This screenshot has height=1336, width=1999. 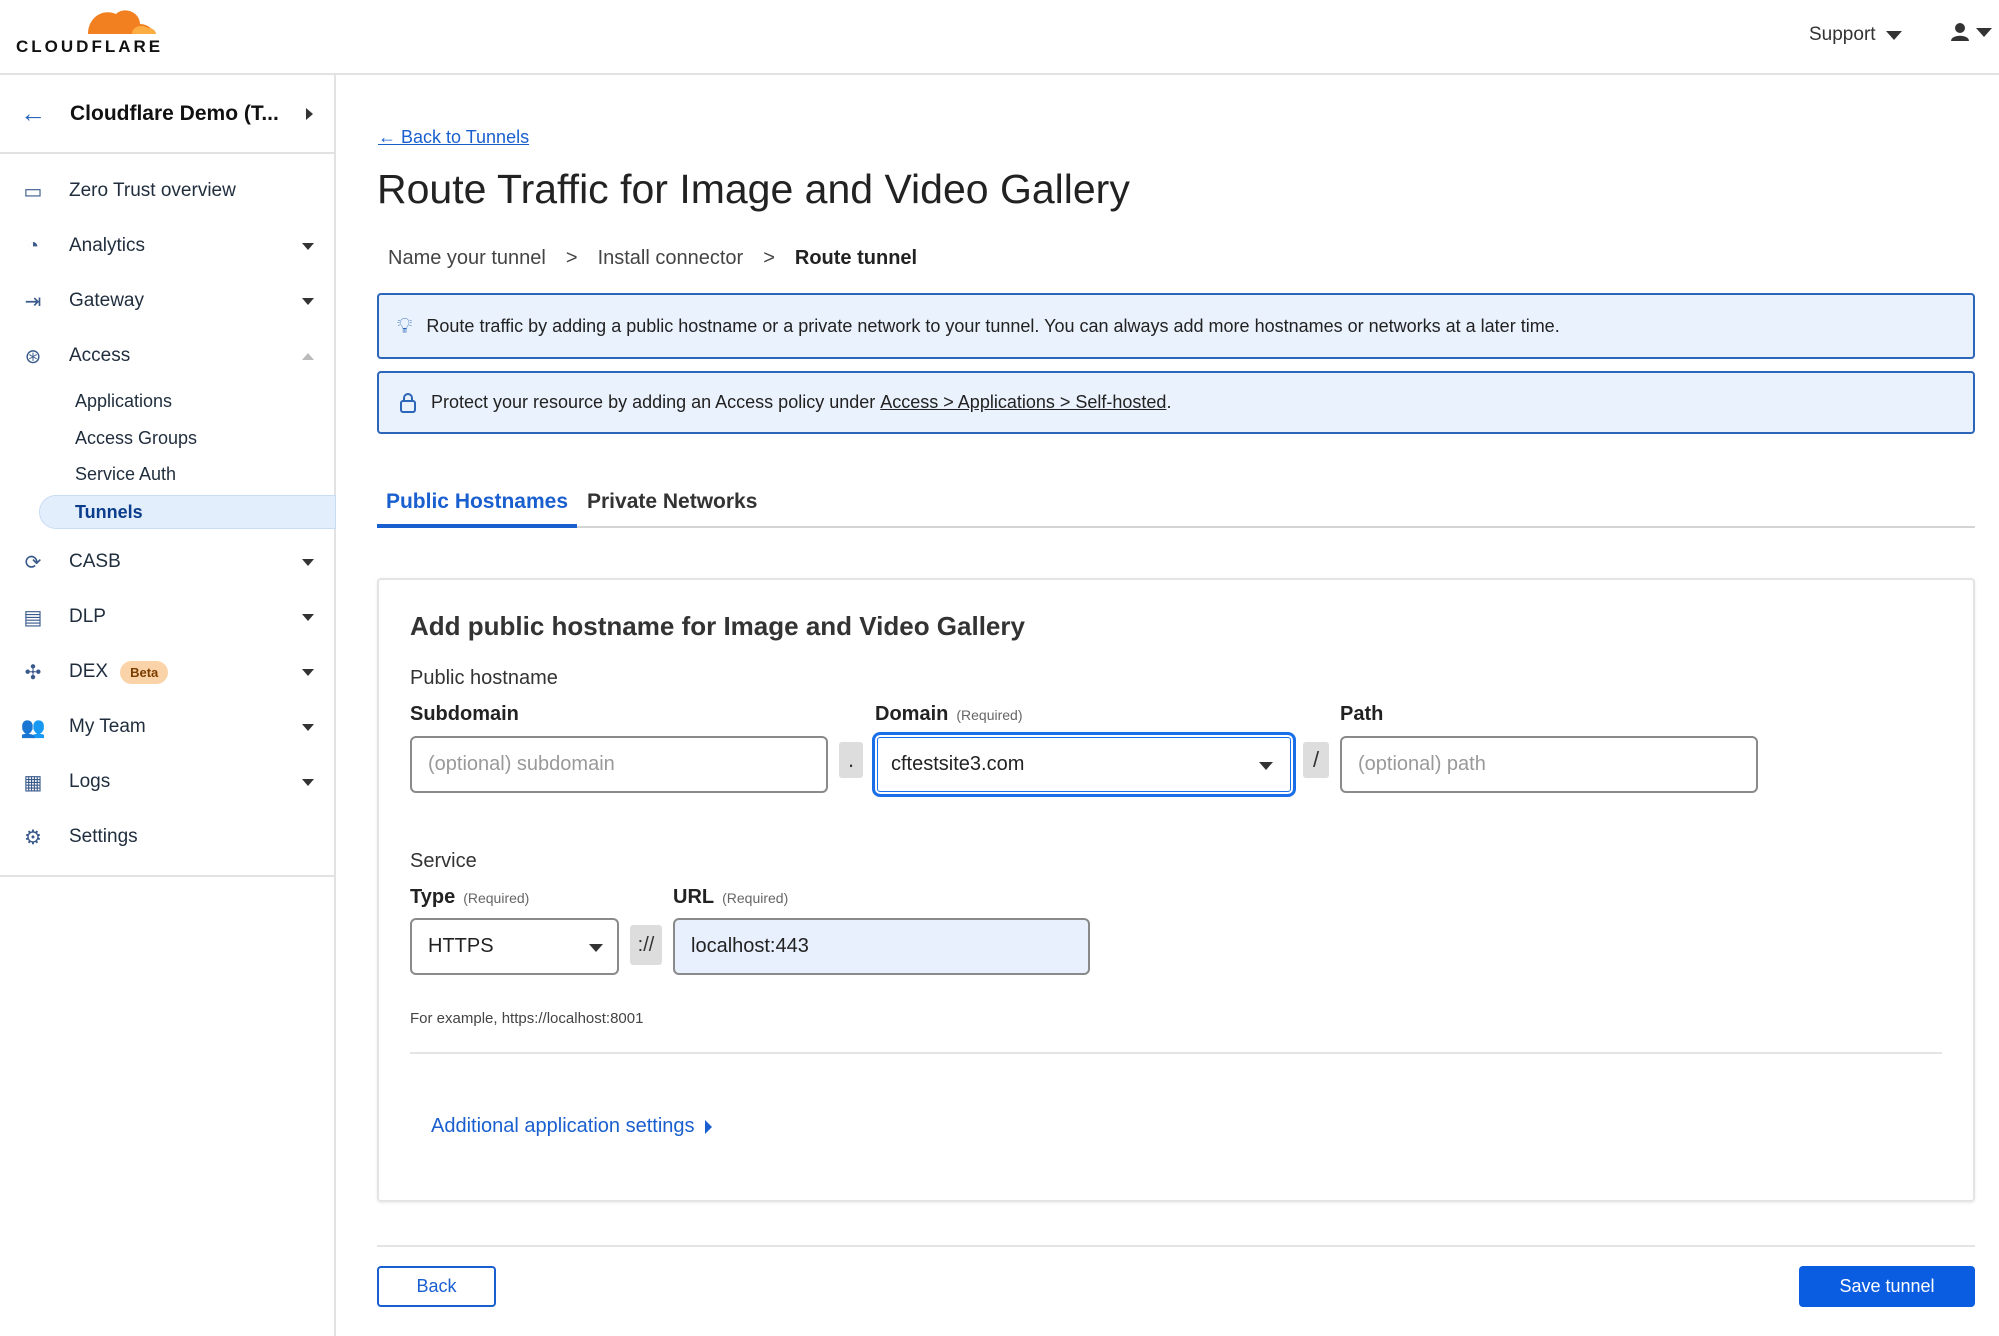 What do you see at coordinates (477, 509) in the screenshot?
I see `tab-public-hostnames: Public Hostnames` at bounding box center [477, 509].